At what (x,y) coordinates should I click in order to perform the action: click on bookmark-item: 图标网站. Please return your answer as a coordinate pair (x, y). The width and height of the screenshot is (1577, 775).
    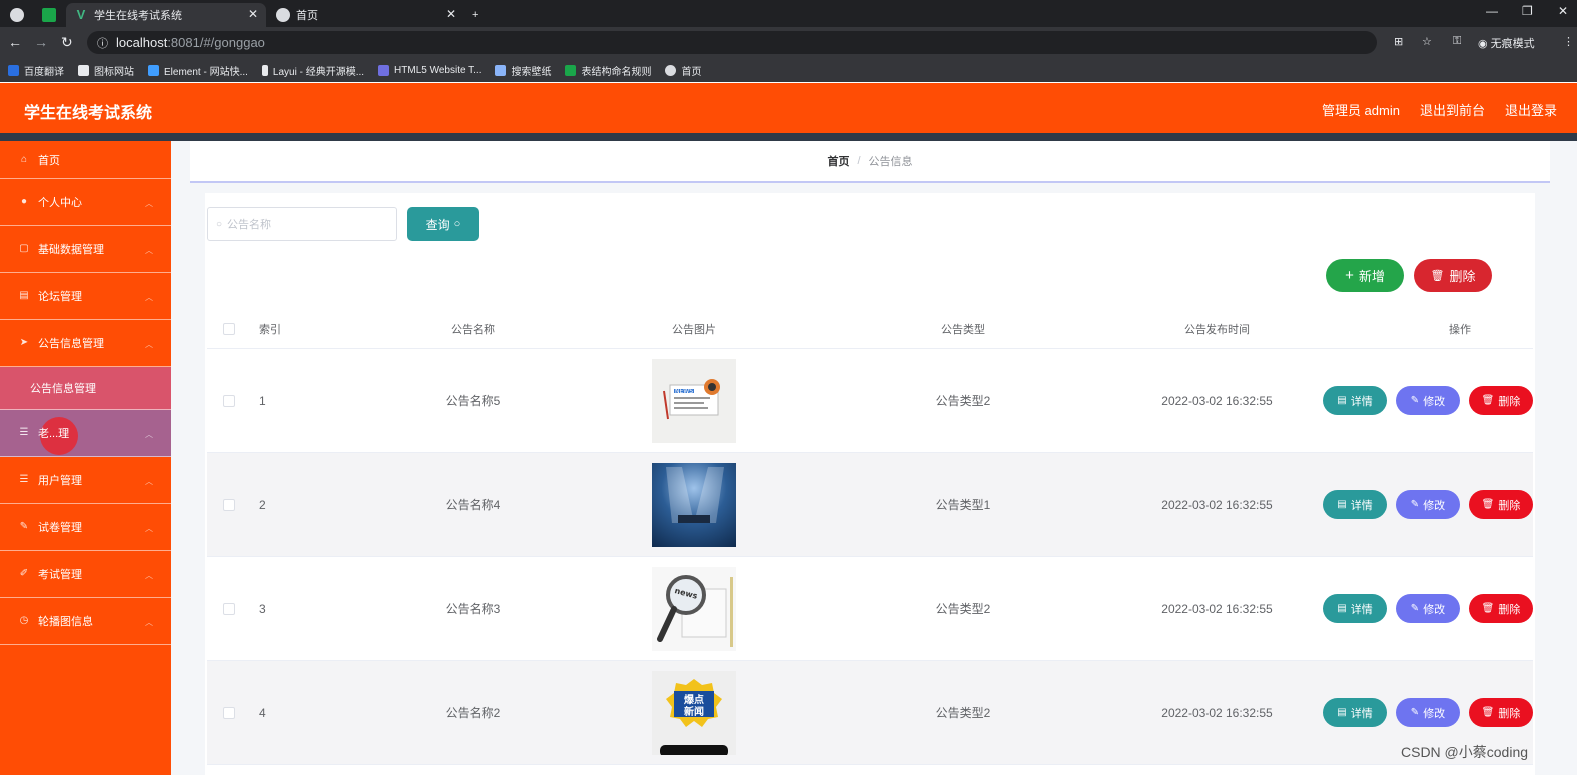
    Looking at the image, I should click on (106, 70).